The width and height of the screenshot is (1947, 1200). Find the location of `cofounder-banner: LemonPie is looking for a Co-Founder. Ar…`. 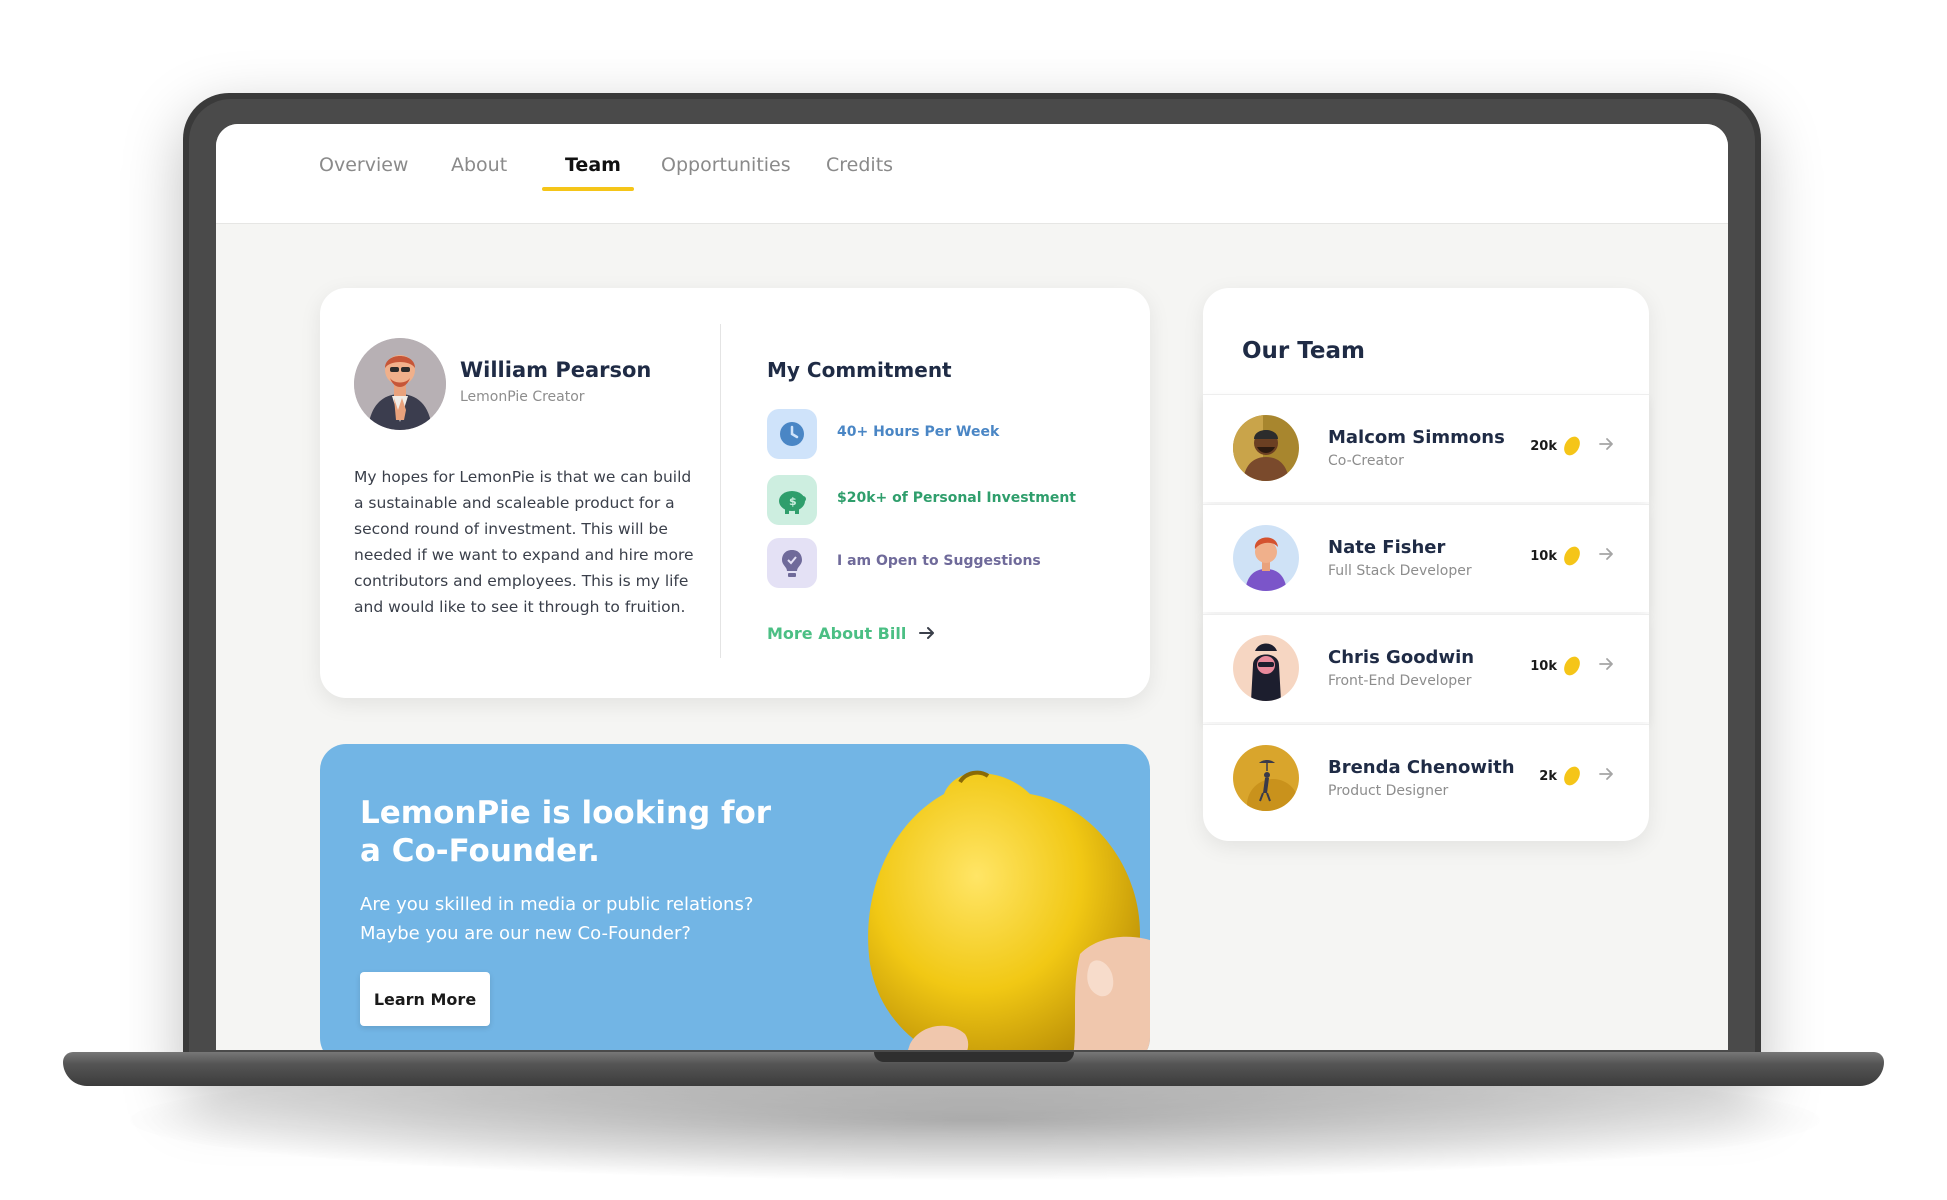

cofounder-banner: LemonPie is looking for a Co-Founder. Ar… is located at coordinates (735, 897).